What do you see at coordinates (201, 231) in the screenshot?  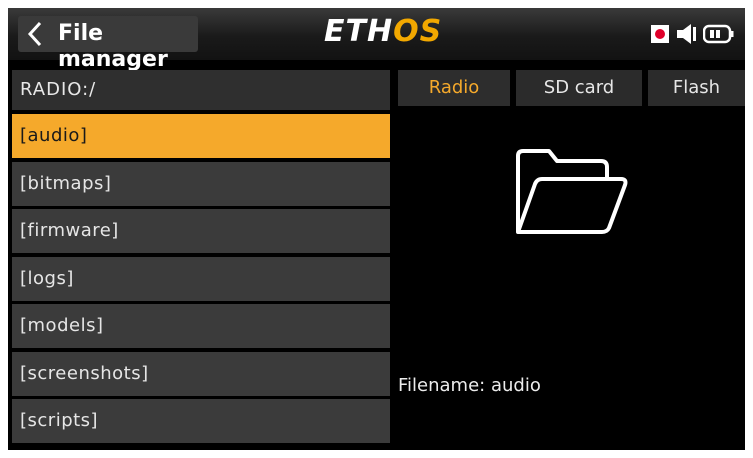 I see `list-item: [firmware]` at bounding box center [201, 231].